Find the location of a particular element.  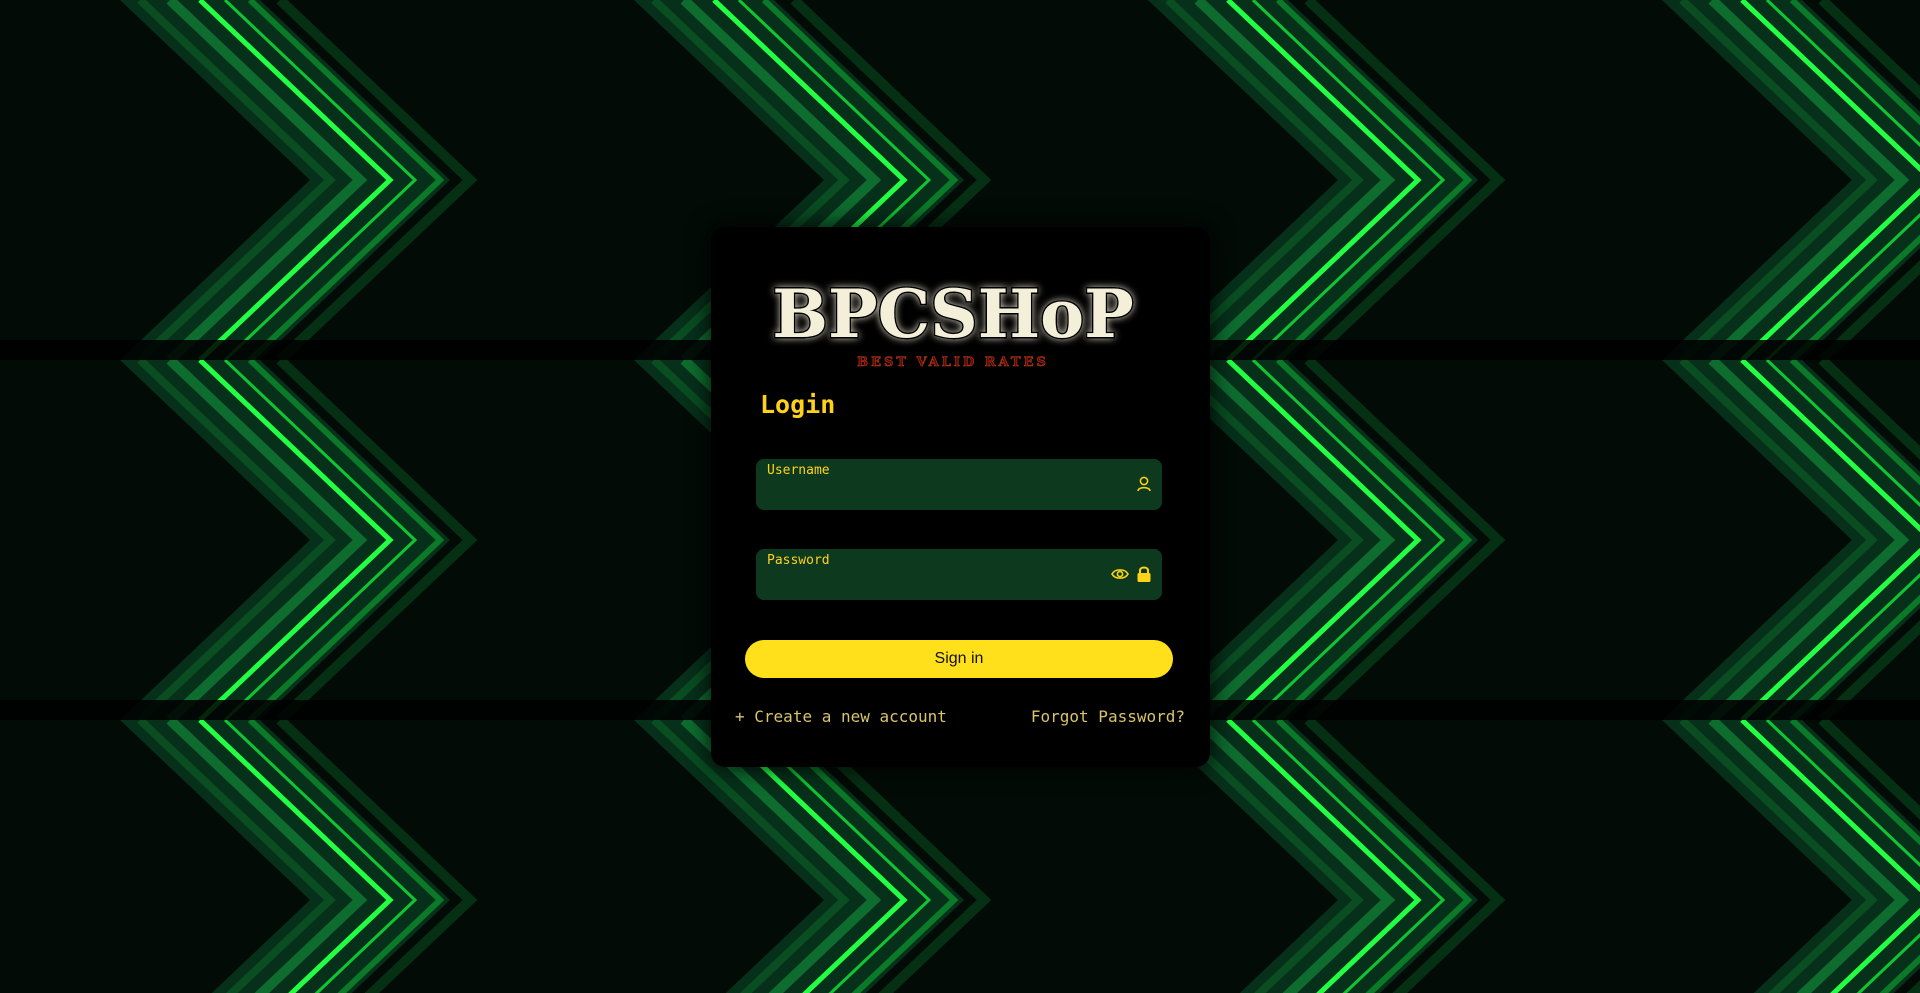

password-label: Password is located at coordinates (798, 560).